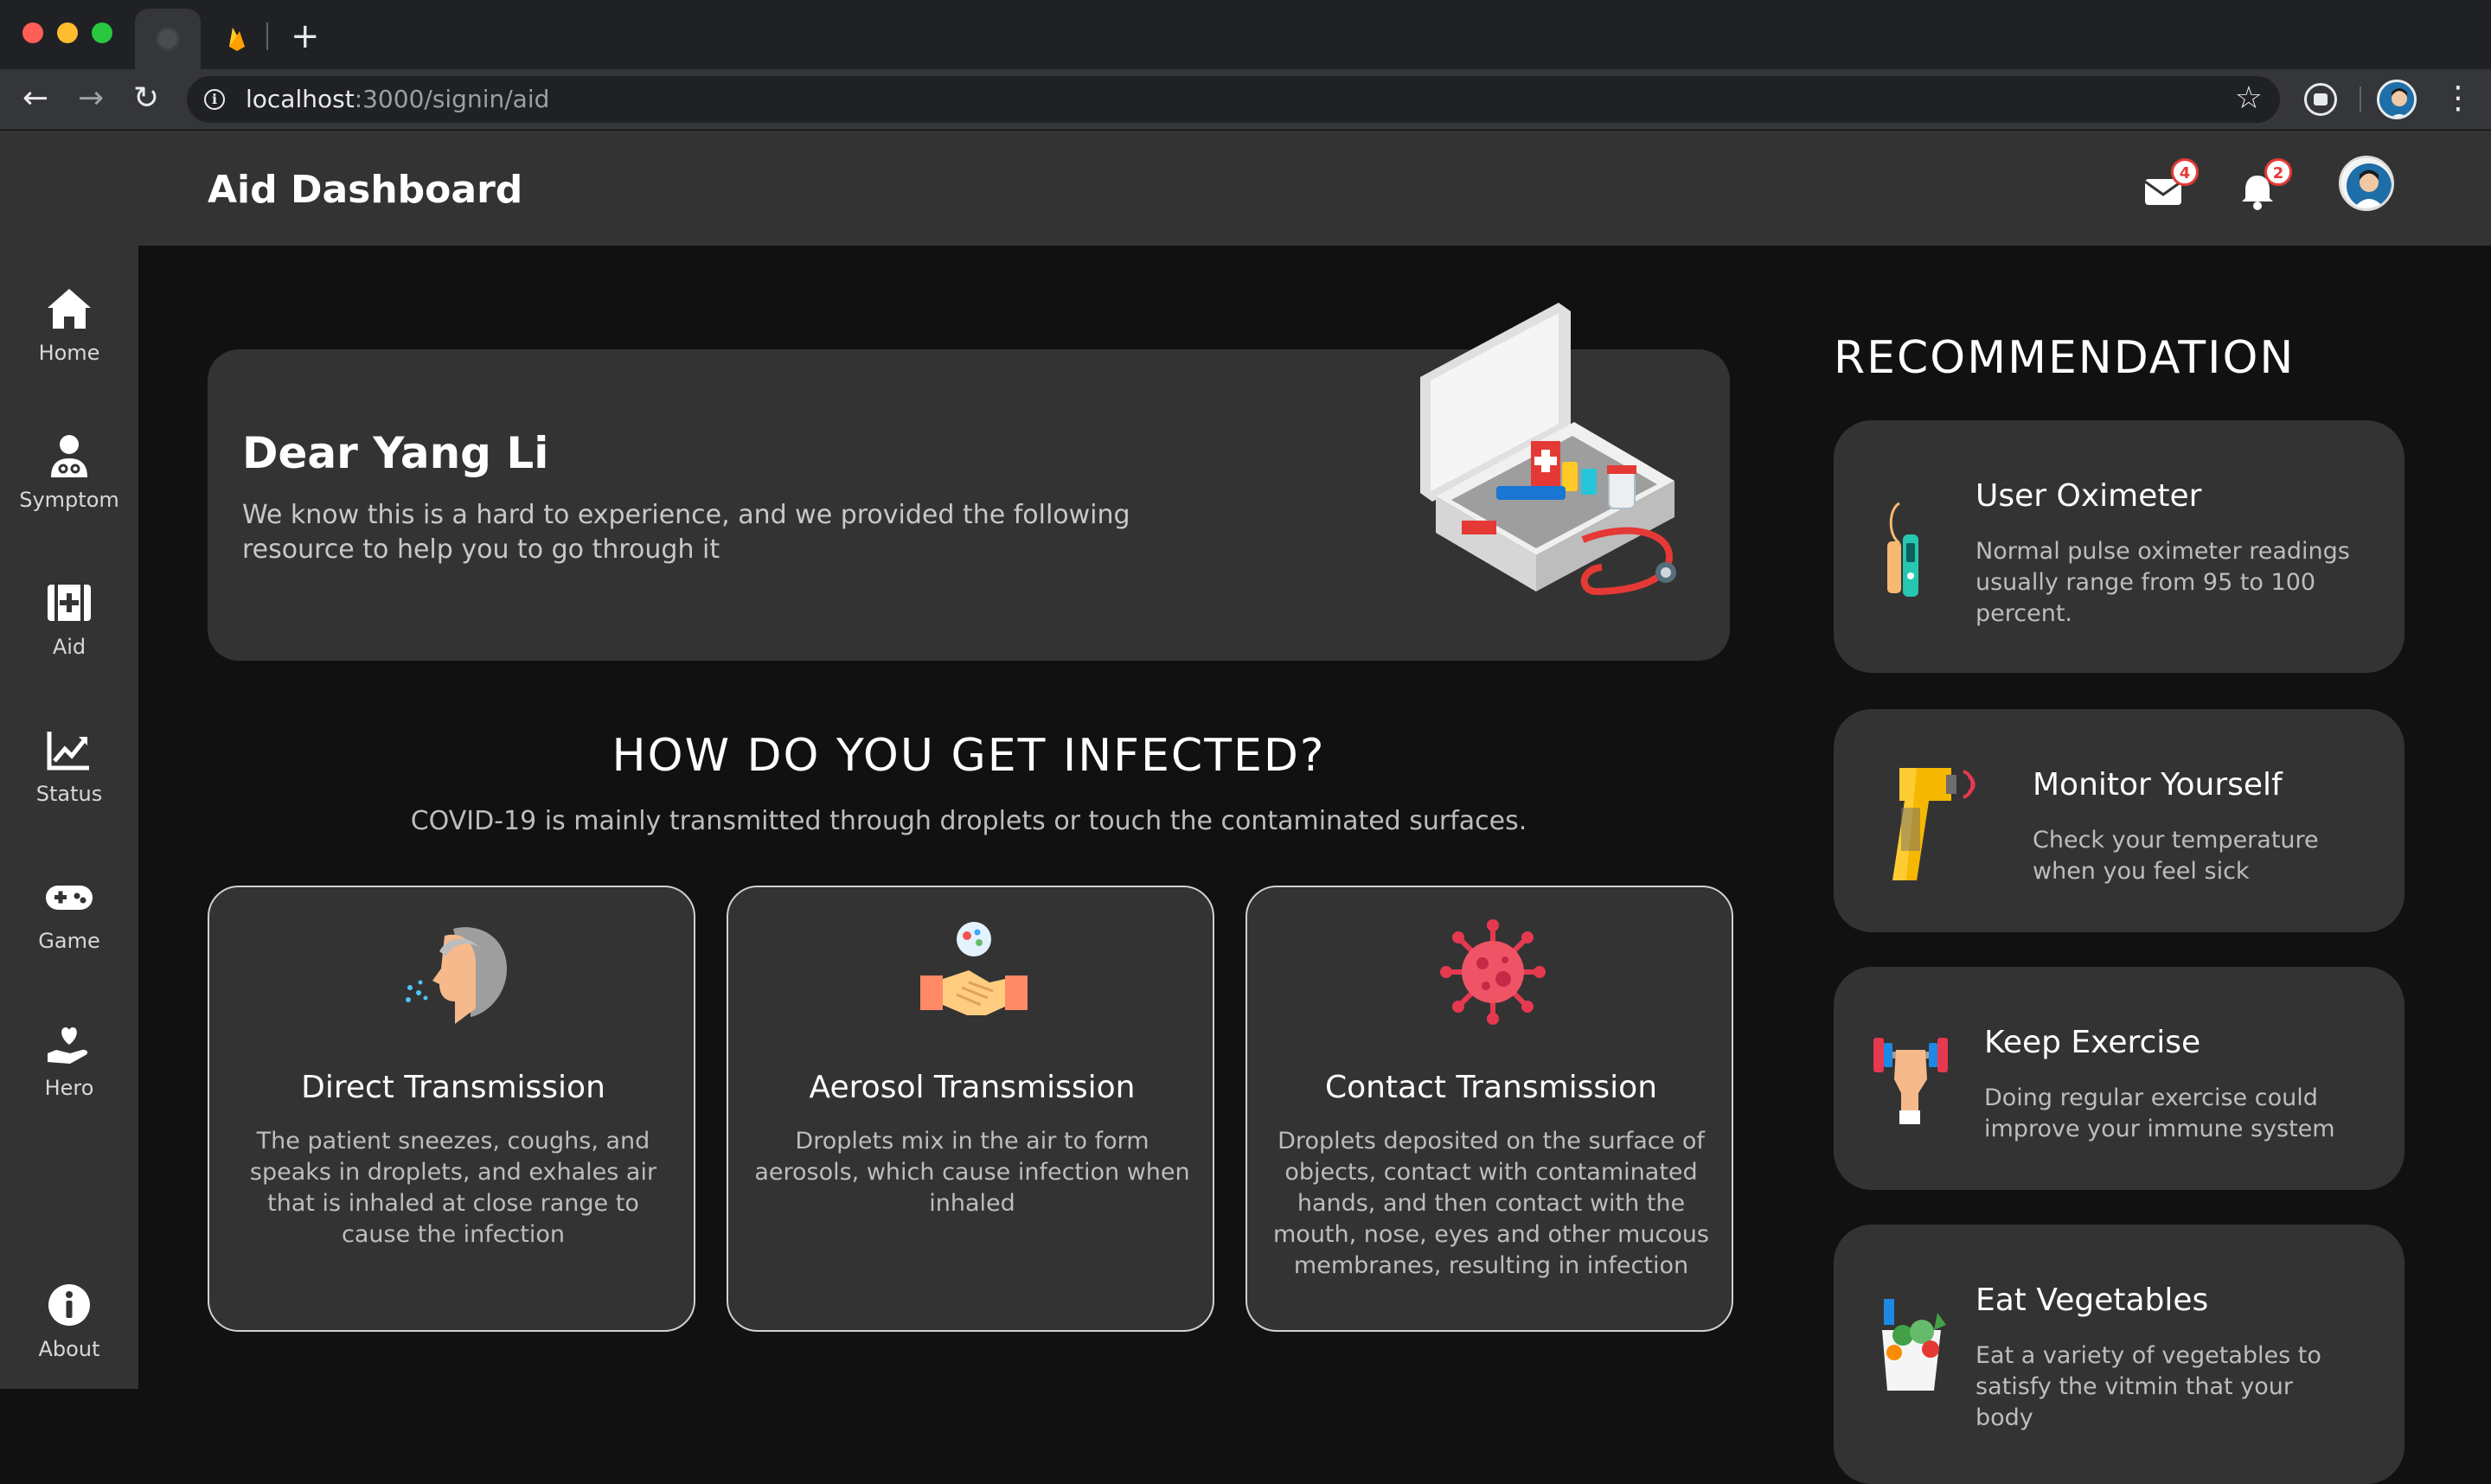 This screenshot has width=2491, height=1484. I want to click on chart-icon, so click(68, 751).